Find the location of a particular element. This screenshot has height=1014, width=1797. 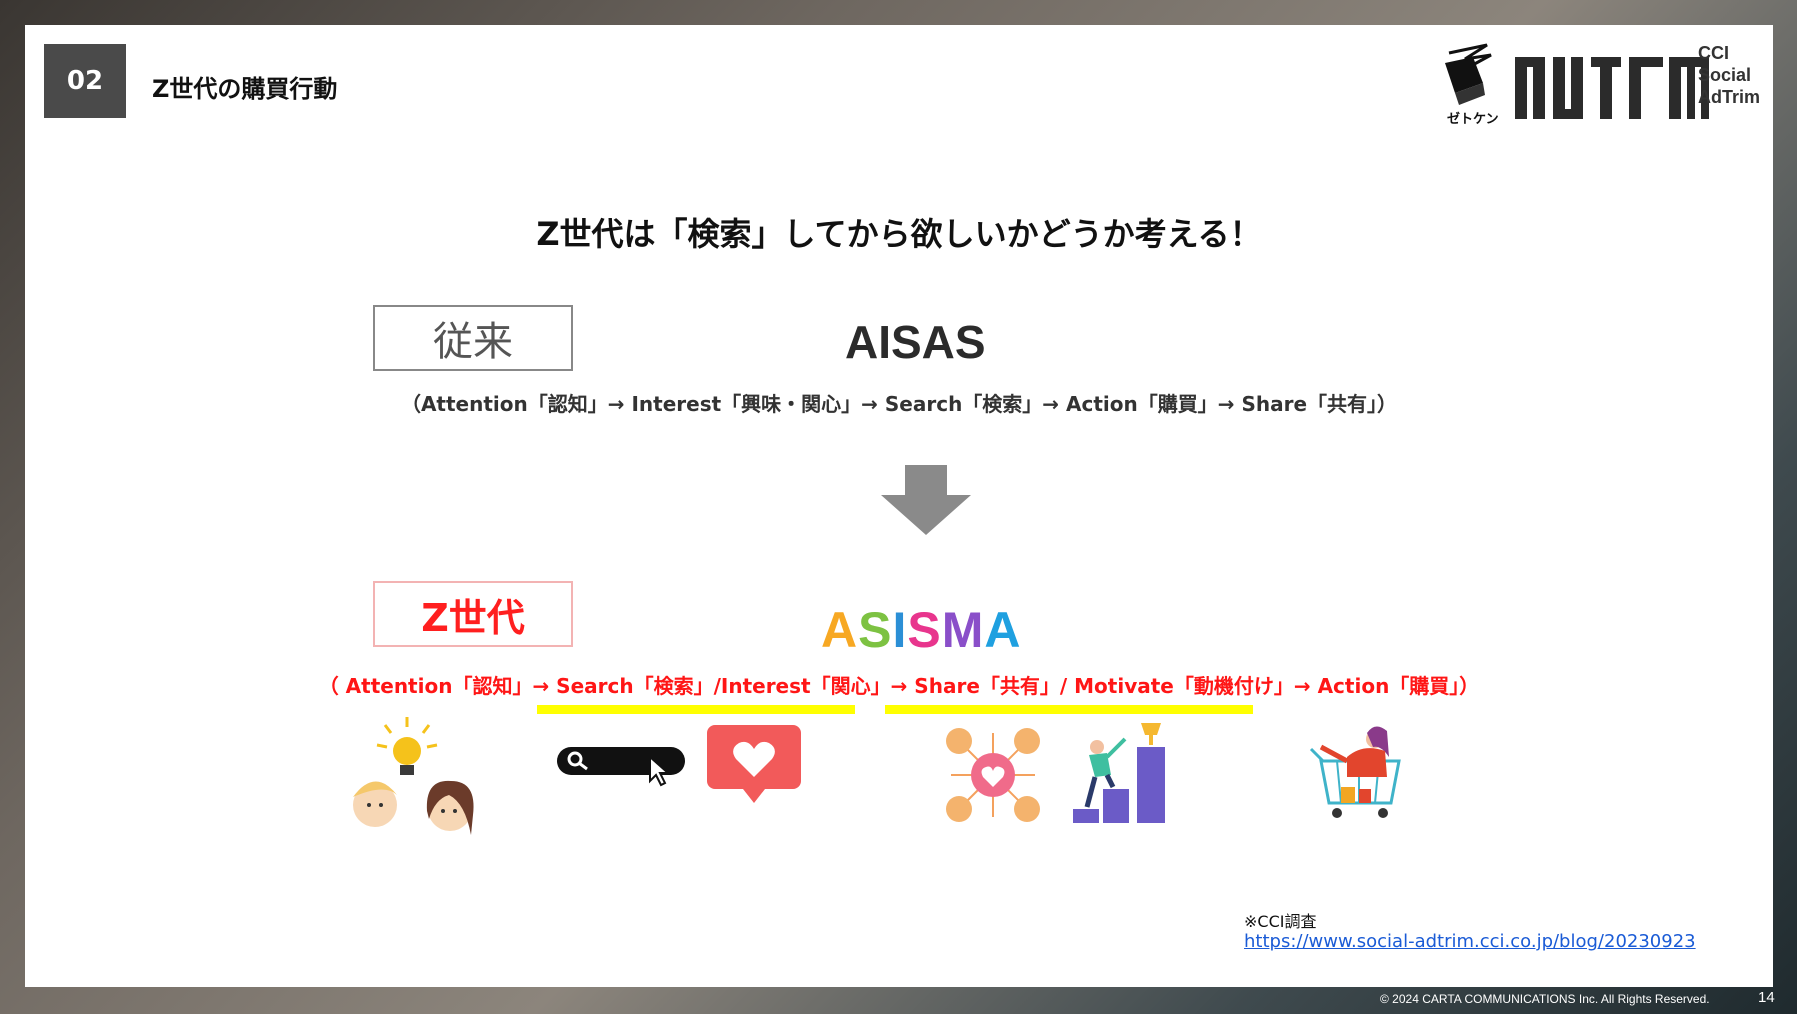

source-label: ※CCI調査 is located at coordinates (1280, 921).